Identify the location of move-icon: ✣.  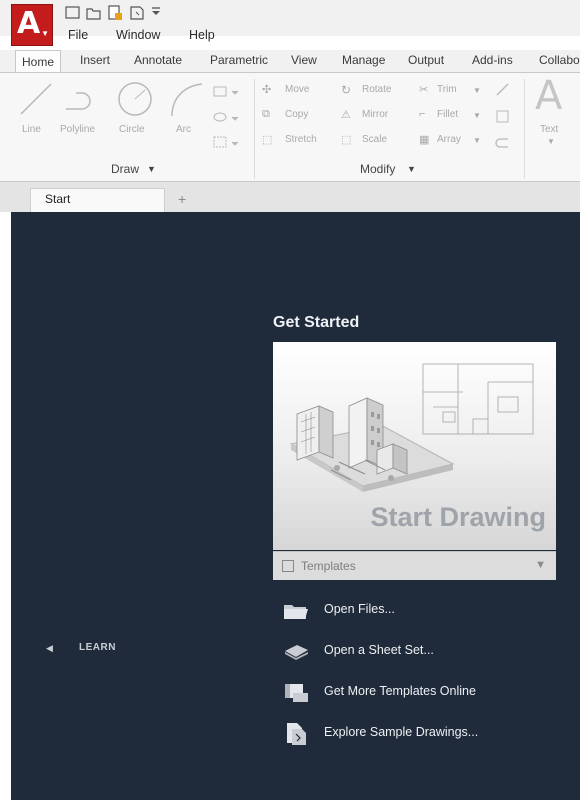
(267, 90).